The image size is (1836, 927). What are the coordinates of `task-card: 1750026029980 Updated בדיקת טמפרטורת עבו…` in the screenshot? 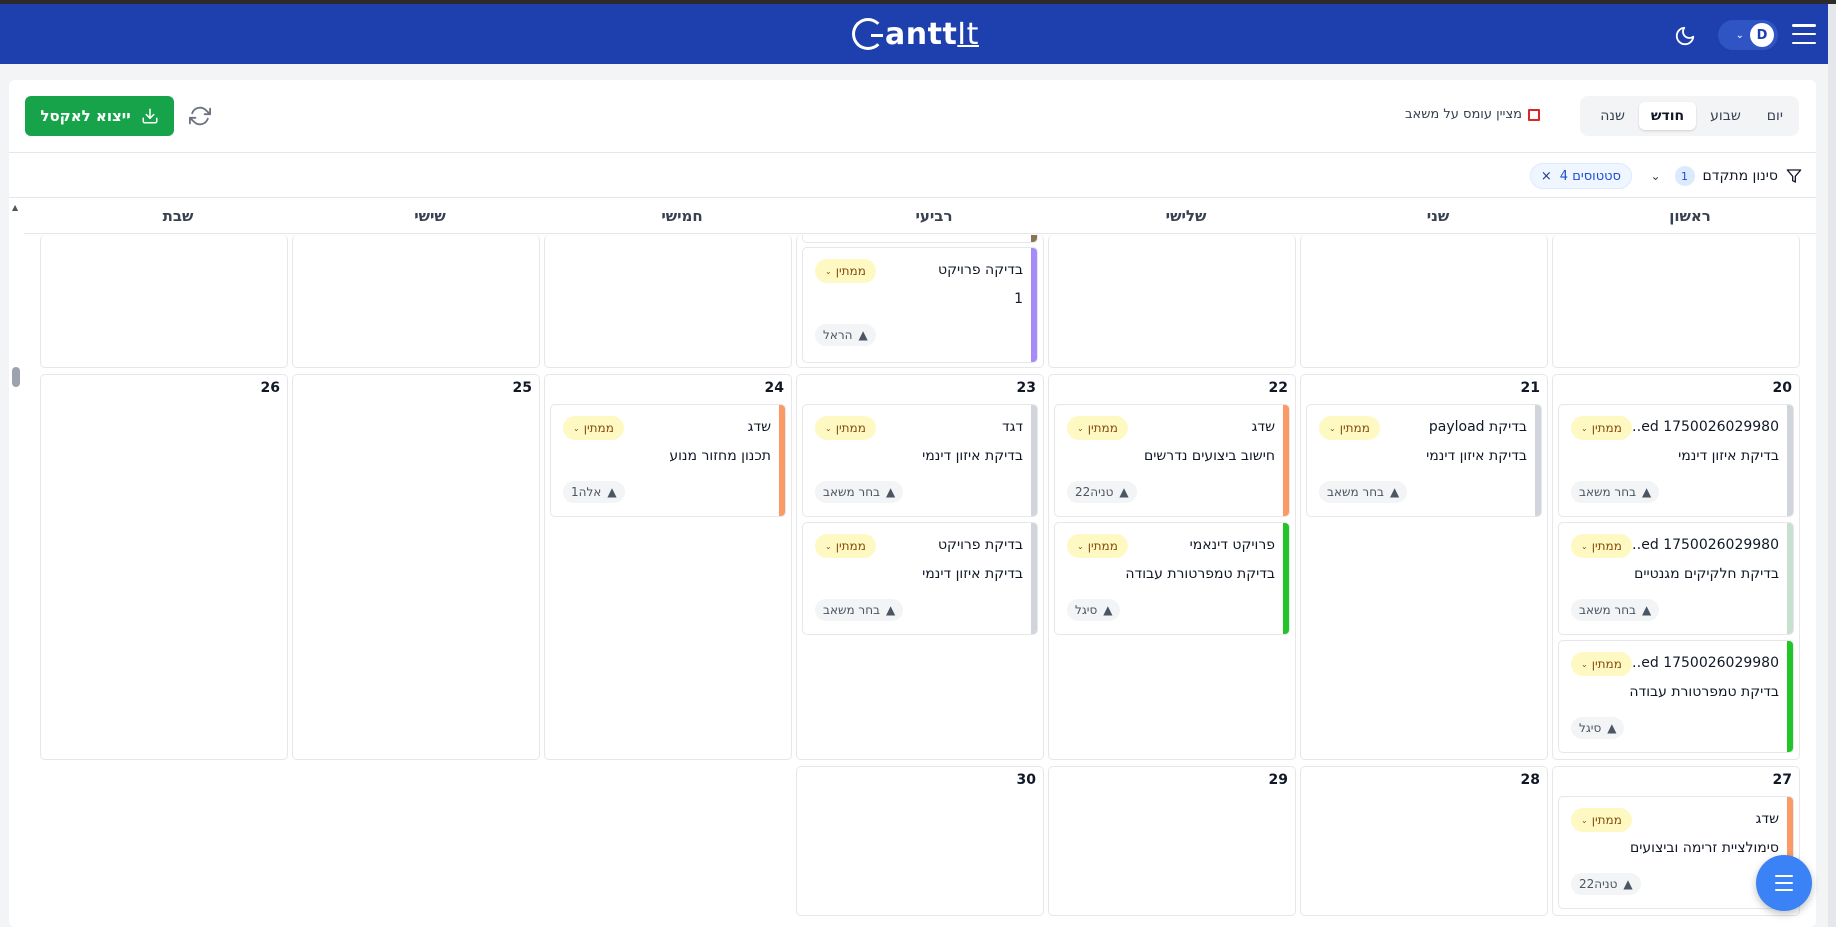 It's located at (1676, 696).